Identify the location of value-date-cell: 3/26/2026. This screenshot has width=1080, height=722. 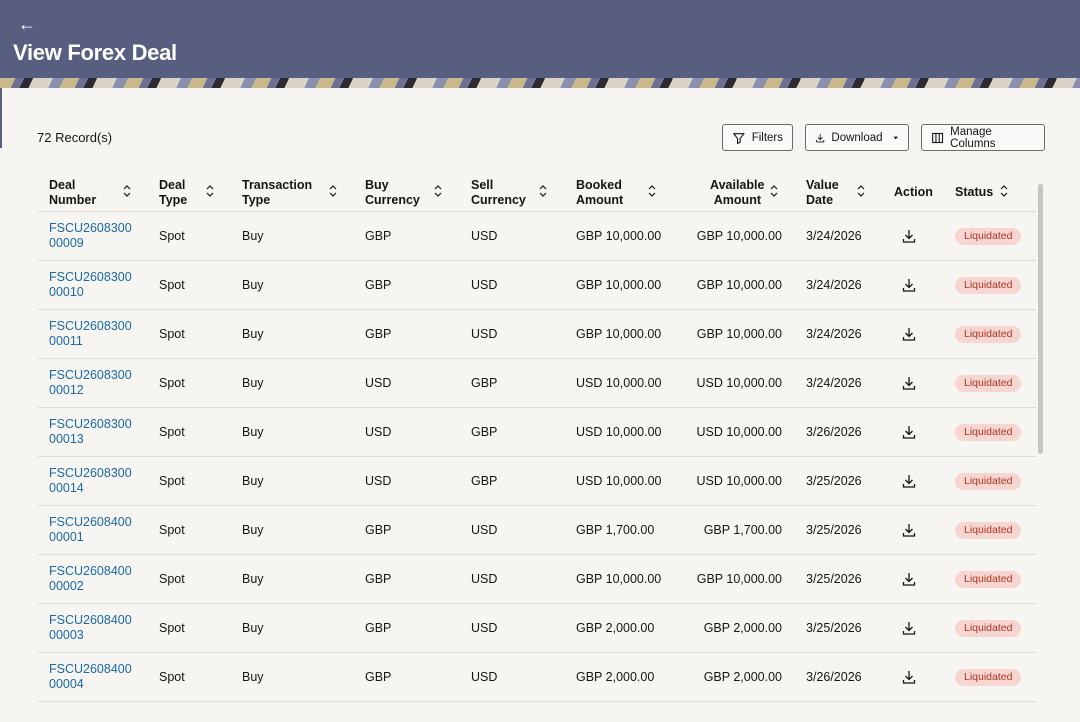
(834, 677).